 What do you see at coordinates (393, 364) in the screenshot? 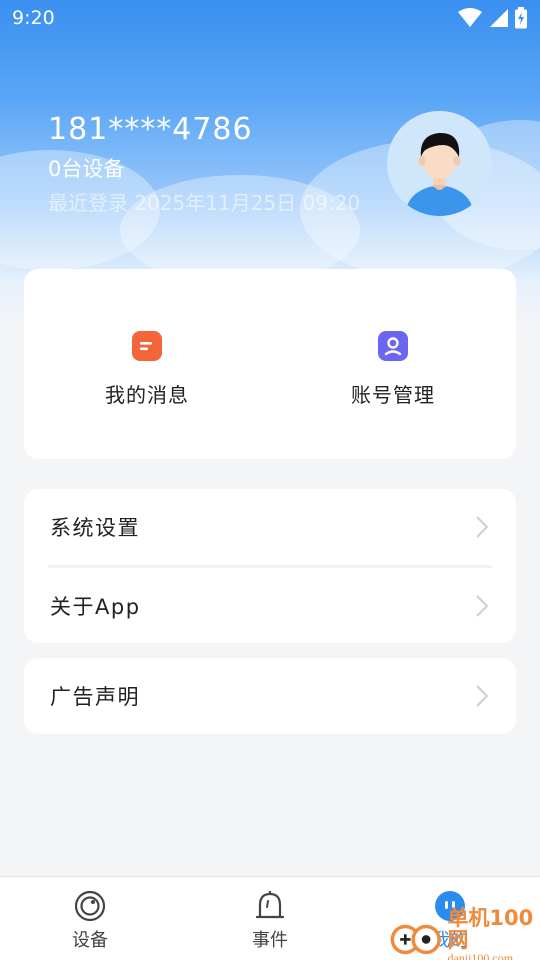
I see `account-management-button: 账号管理` at bounding box center [393, 364].